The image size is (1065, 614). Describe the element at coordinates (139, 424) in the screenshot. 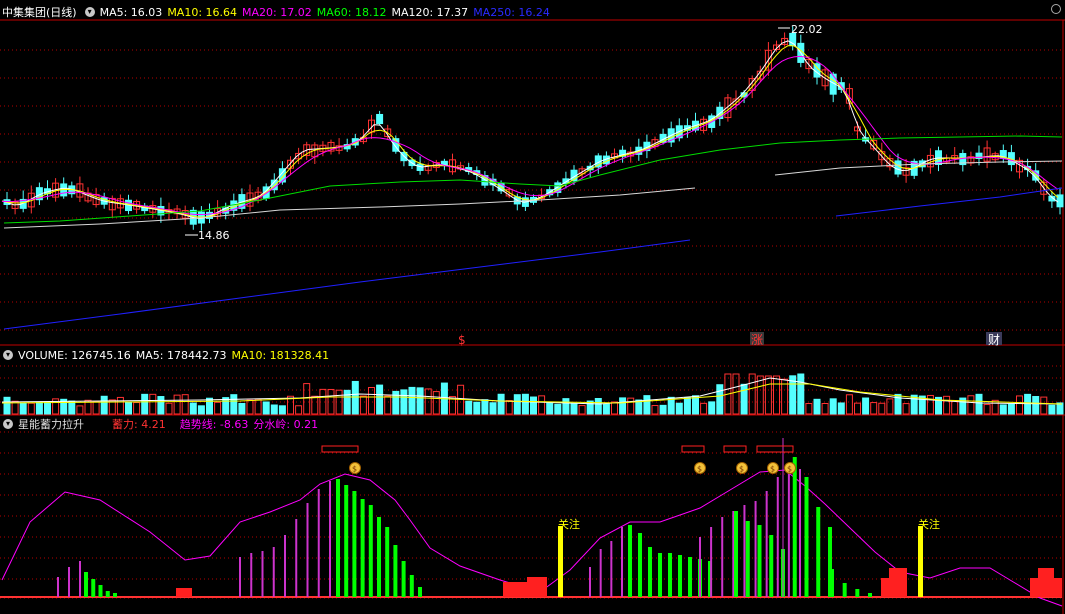

I see `xuli-label: 蓄力: 4.21` at that location.